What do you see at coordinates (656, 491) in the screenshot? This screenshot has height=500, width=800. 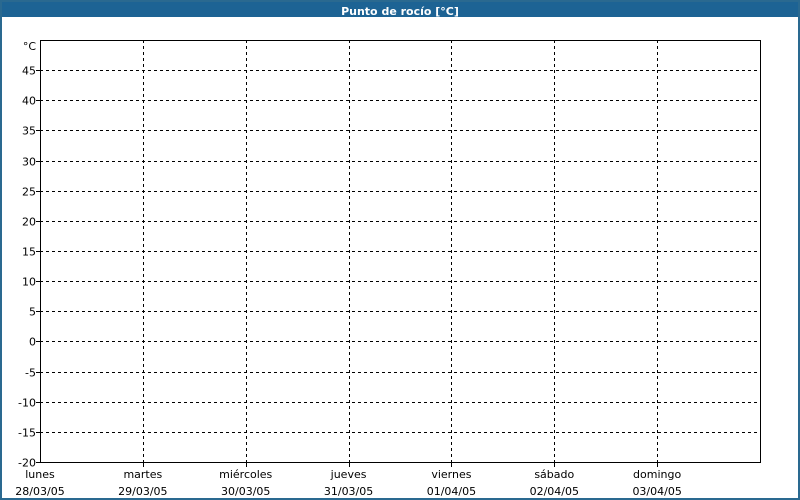 I see `x-date-label: 03/04/05` at bounding box center [656, 491].